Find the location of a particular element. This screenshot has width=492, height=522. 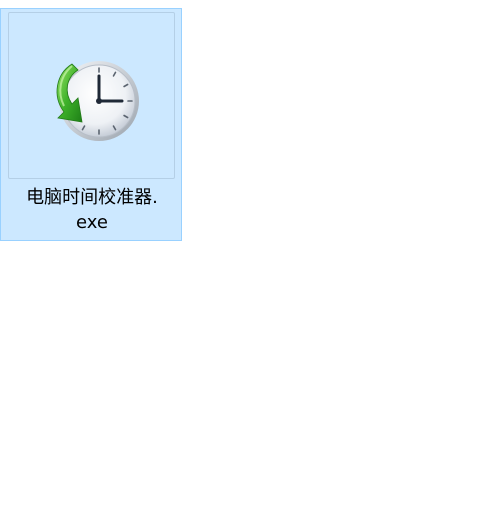

clock-sync-icon is located at coordinates (92, 96).